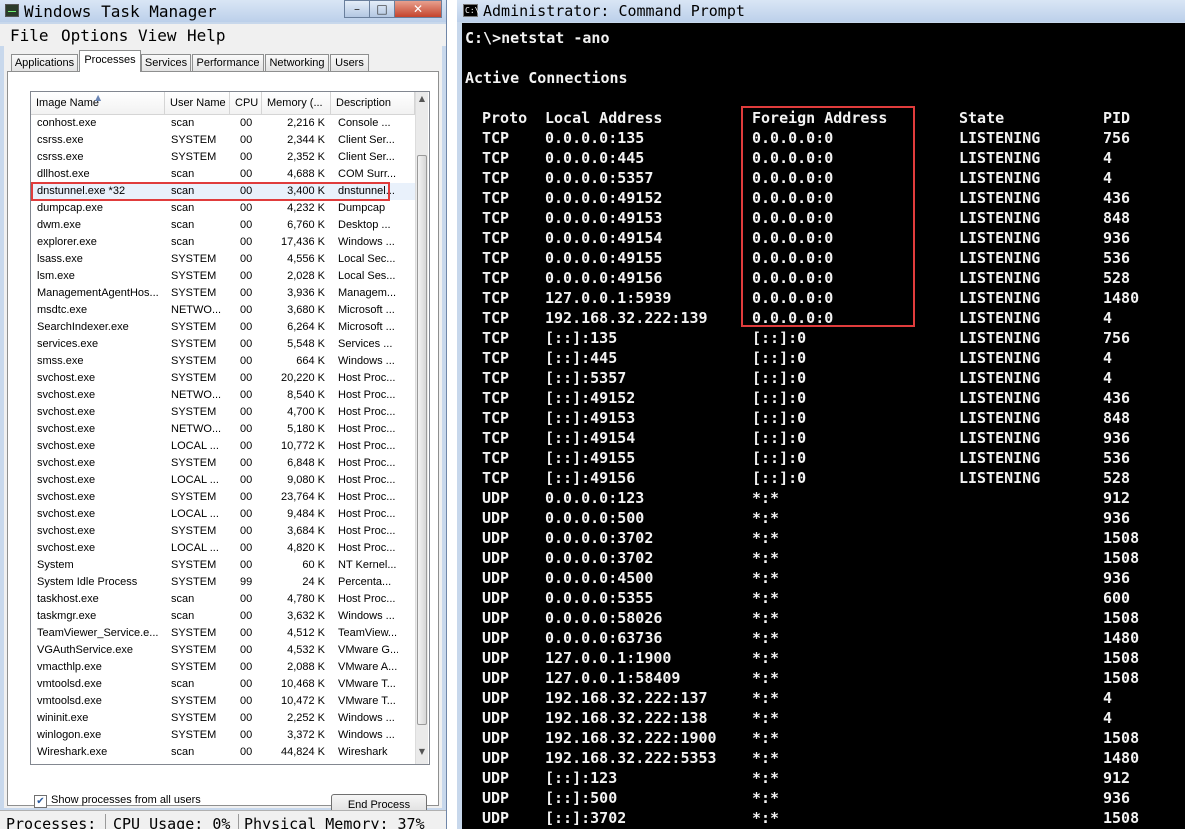 The height and width of the screenshot is (829, 1185). I want to click on tab-processes: Processes, so click(110, 61).